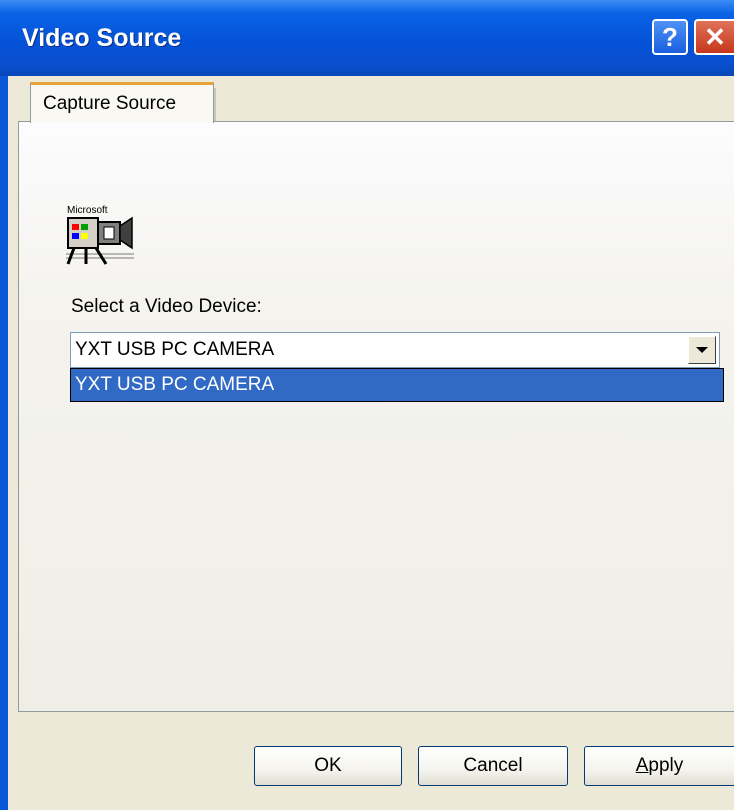 This screenshot has height=810, width=734. I want to click on apply-button: Apply, so click(659, 766).